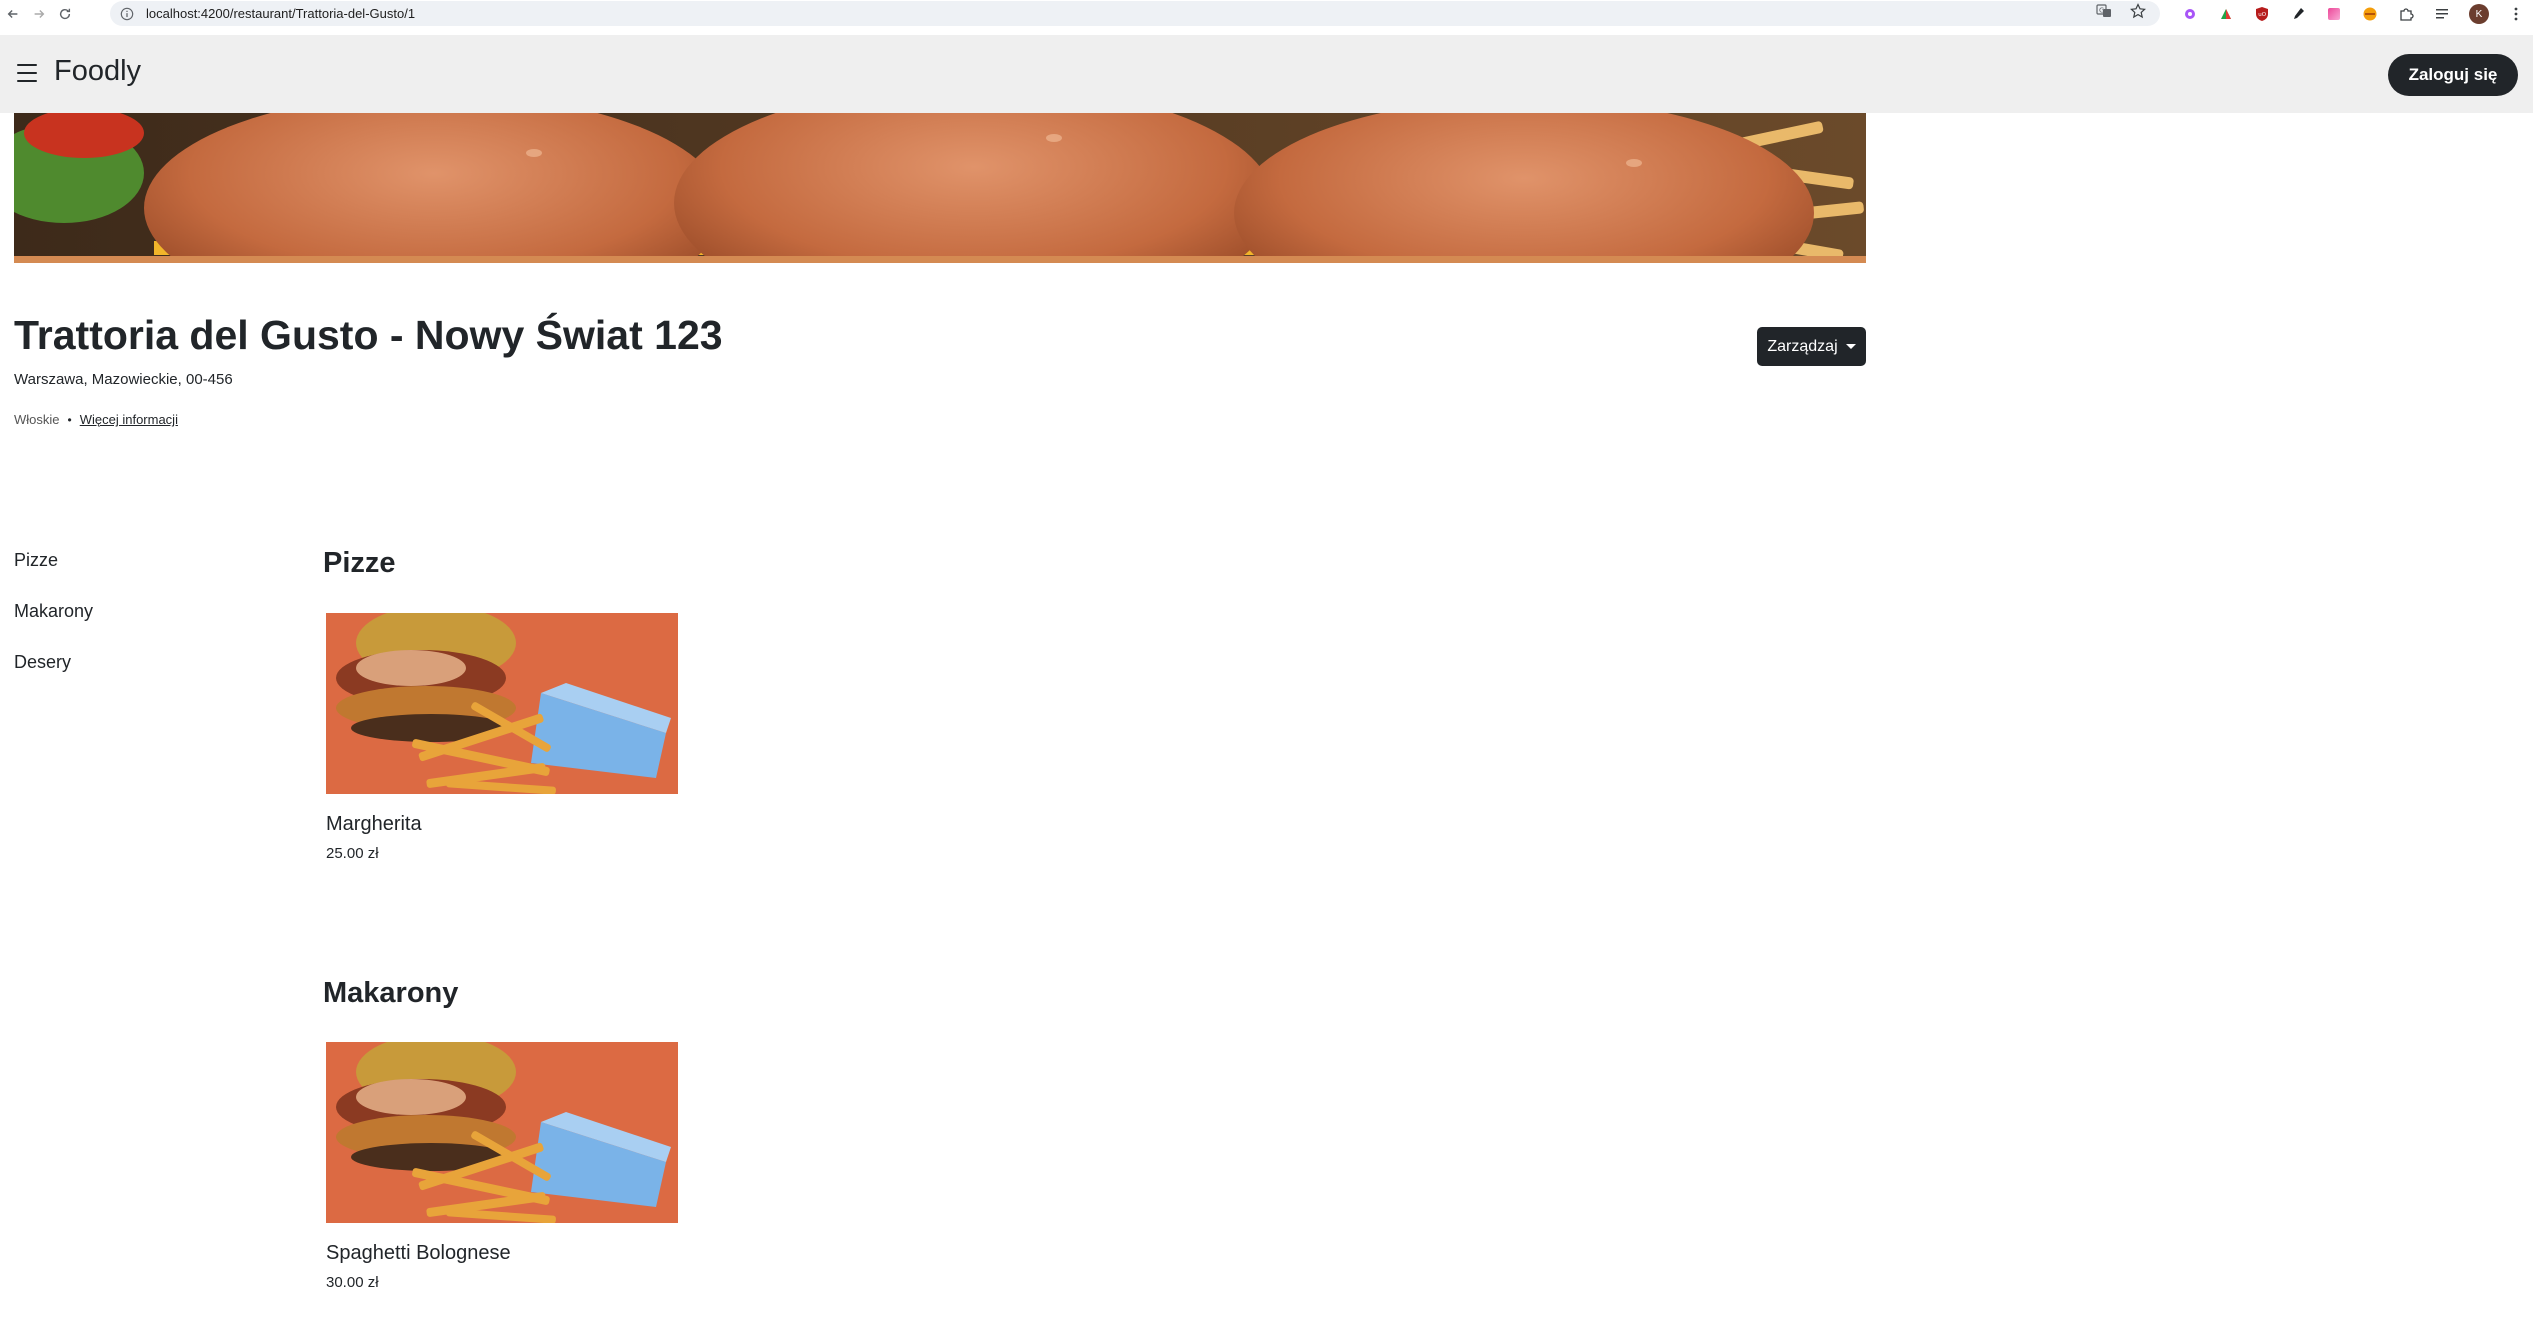  Describe the element at coordinates (127, 14) in the screenshot. I see `site-info-icon` at that location.